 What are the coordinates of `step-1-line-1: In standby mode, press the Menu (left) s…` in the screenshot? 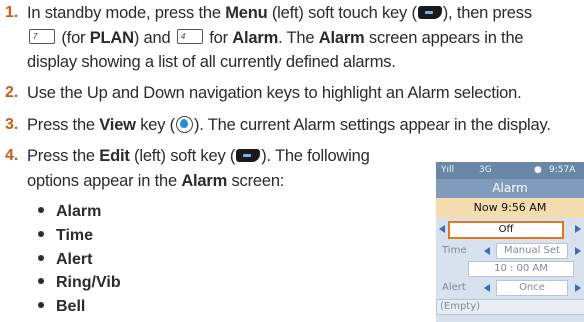 It's located at (279, 13).